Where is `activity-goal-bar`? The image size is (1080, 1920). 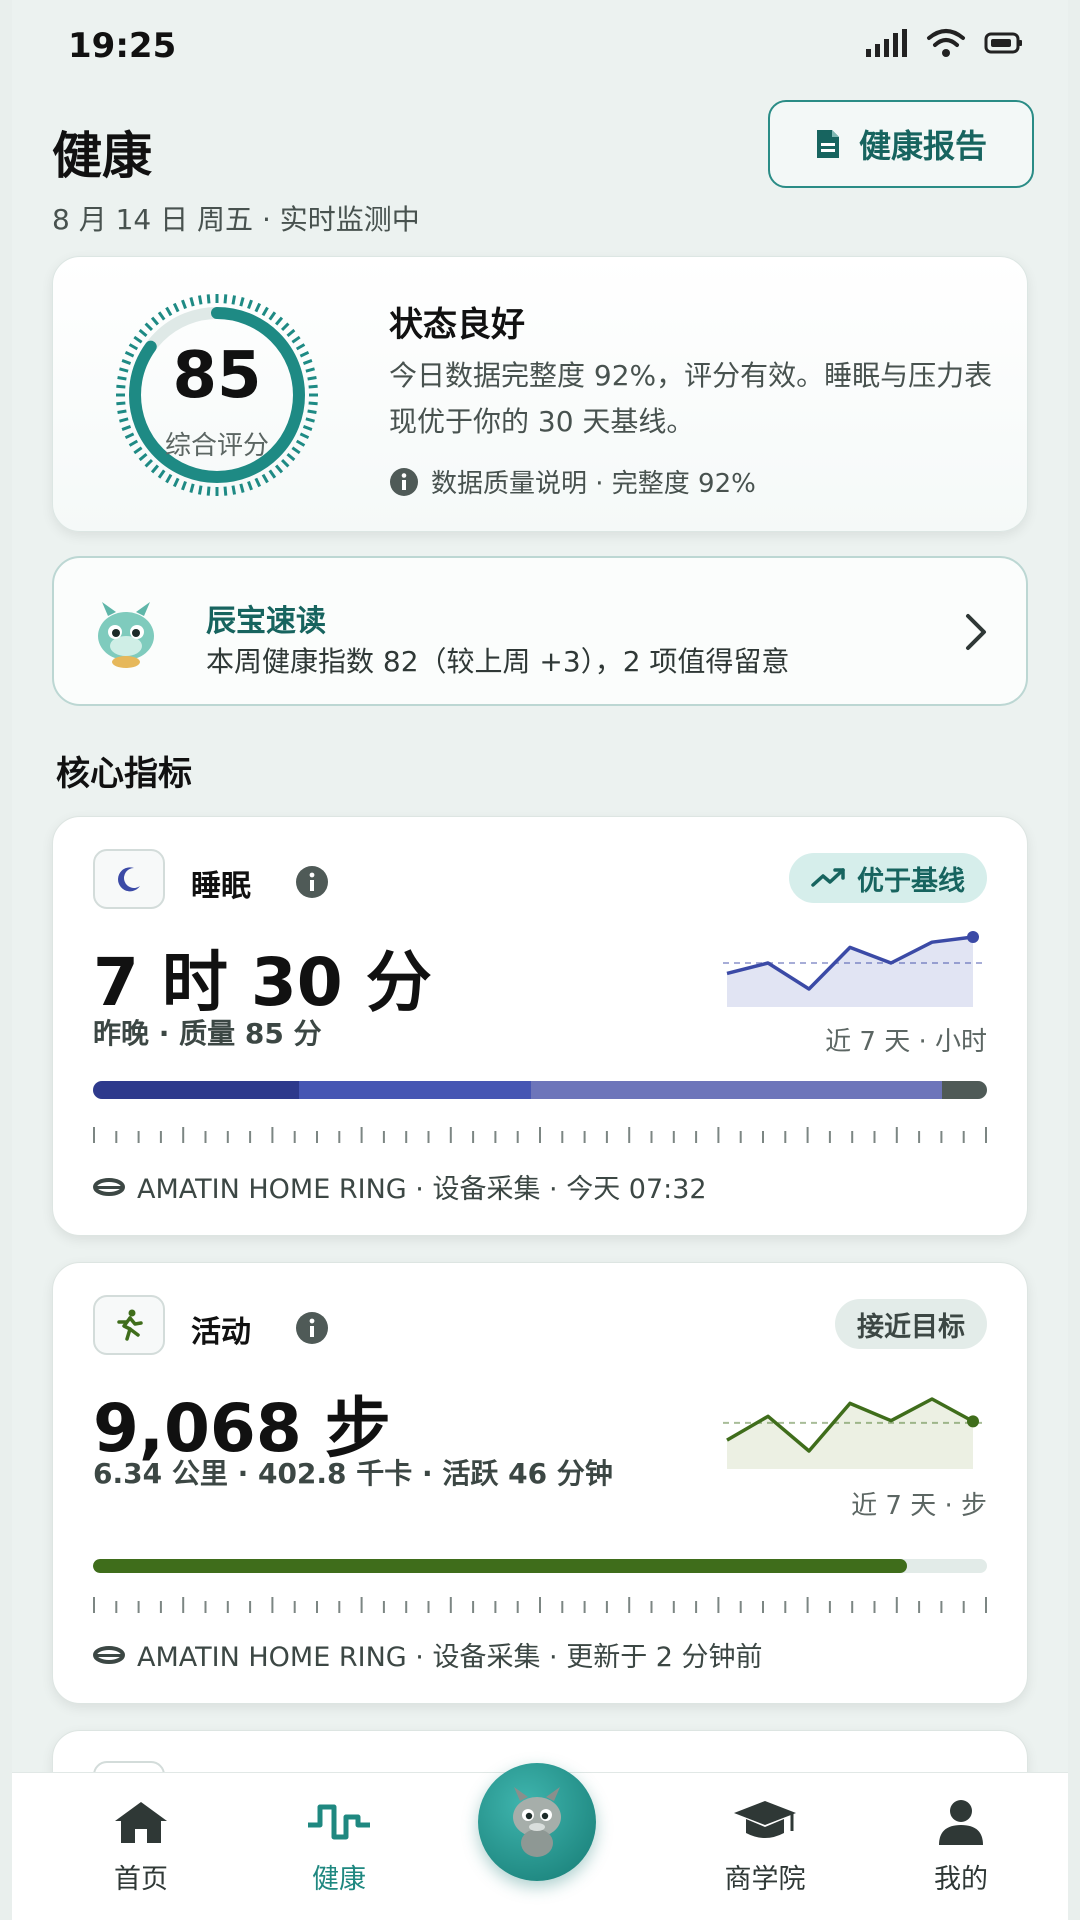 activity-goal-bar is located at coordinates (540, 1566).